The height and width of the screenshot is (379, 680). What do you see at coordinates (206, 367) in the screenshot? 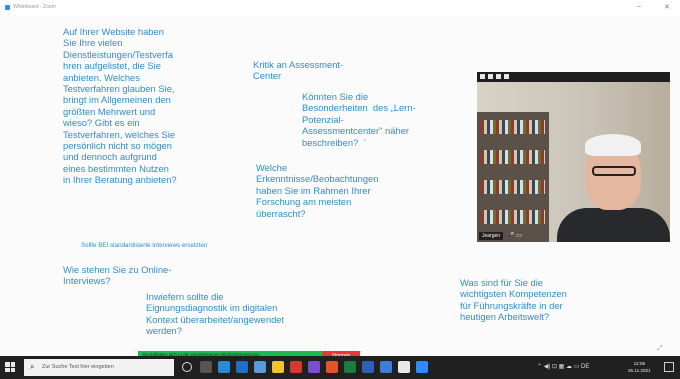
I see `task-view-icon` at bounding box center [206, 367].